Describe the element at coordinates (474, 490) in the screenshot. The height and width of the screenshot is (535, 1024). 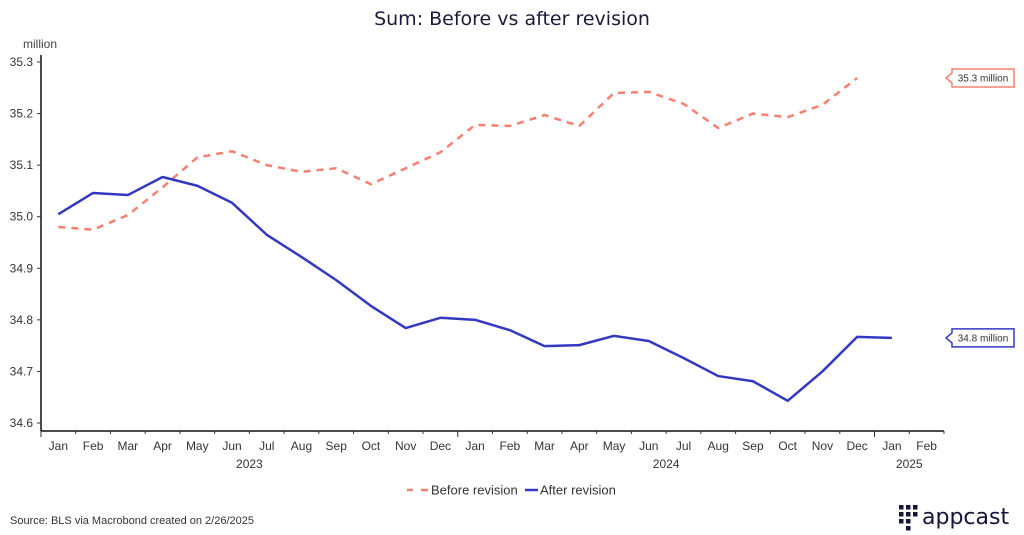
I see `legend-label: Before revision` at that location.